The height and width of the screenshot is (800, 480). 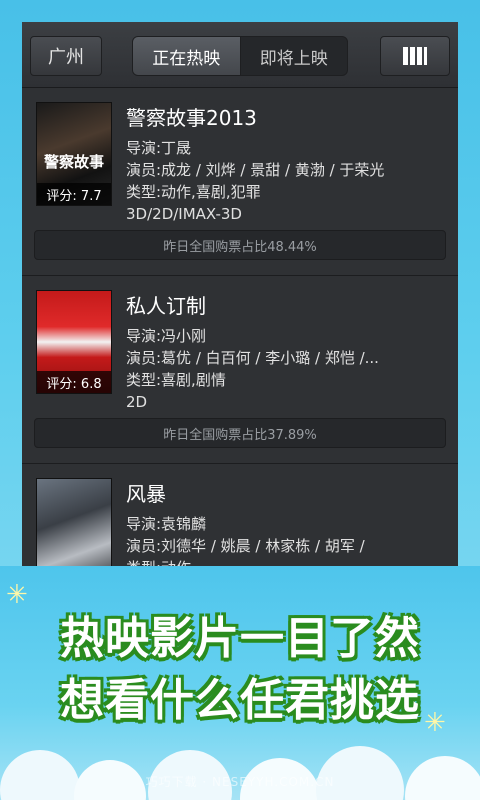 I want to click on top-bar: 广州 正在热映 即将上映, so click(x=240, y=55).